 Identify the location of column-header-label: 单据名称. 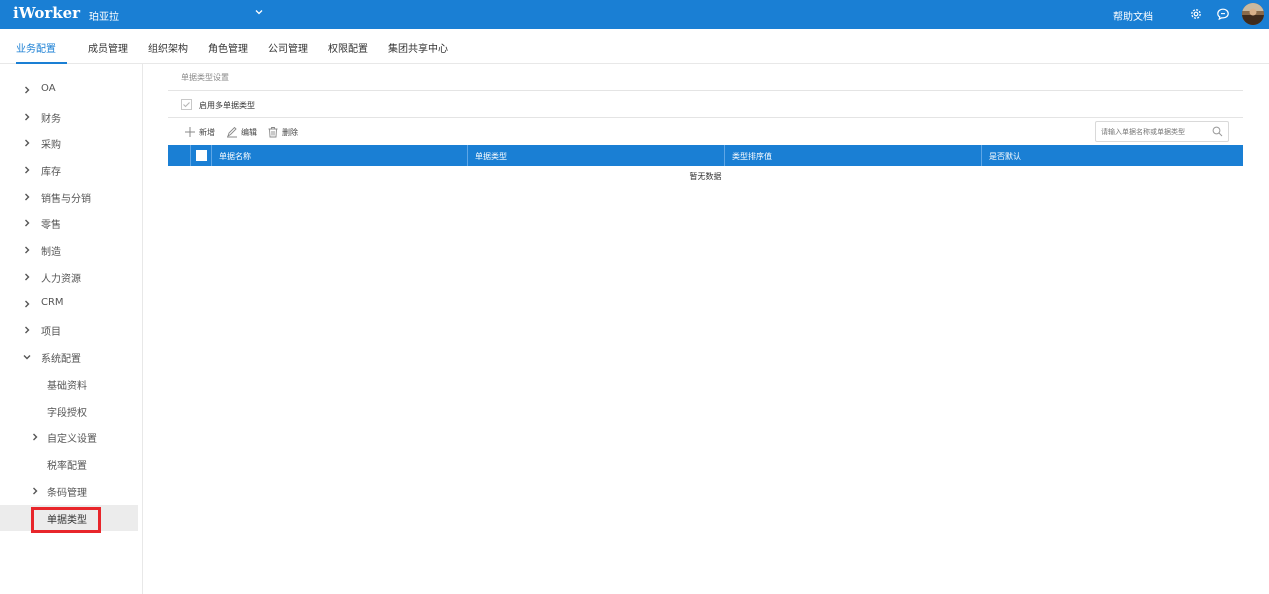
(235, 156).